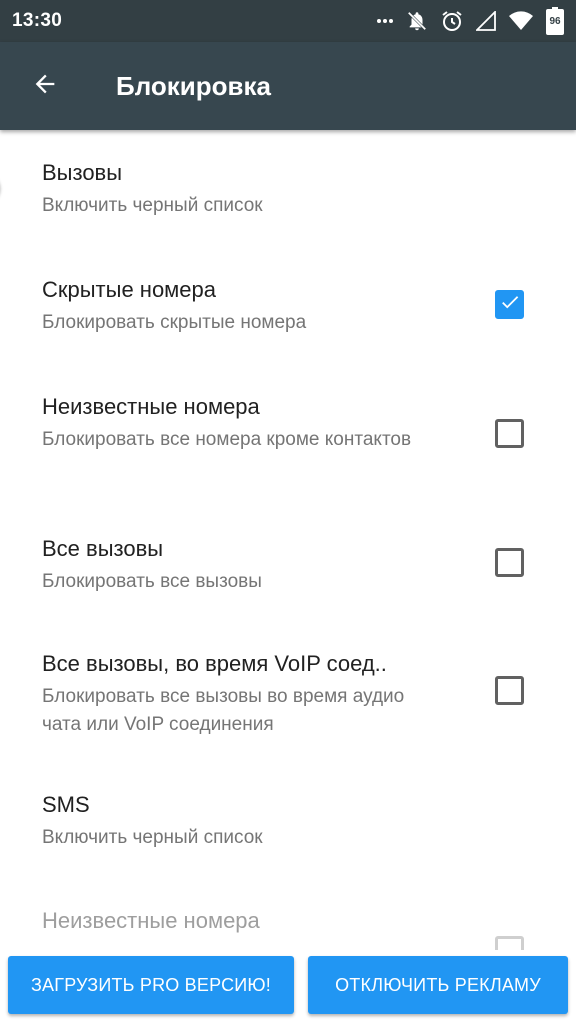 The image size is (576, 1024). I want to click on setting-title: SMS, so click(66, 804).